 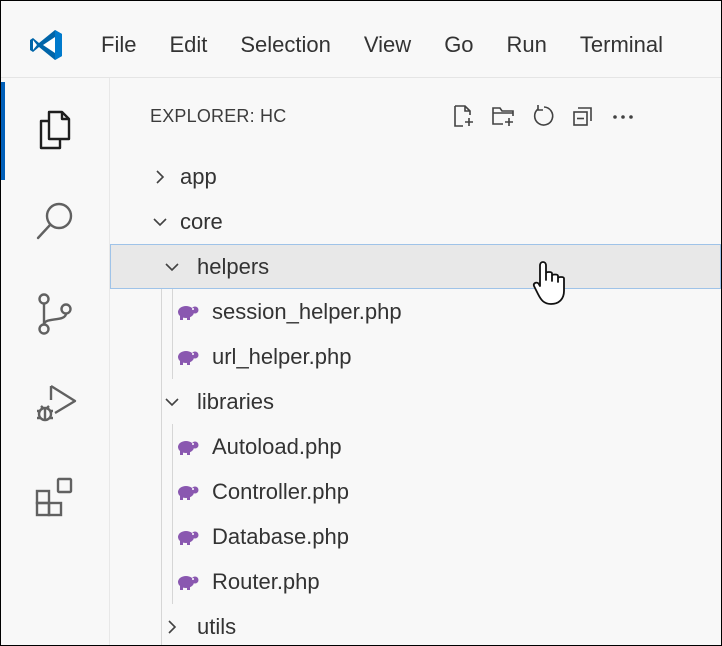 I want to click on tree-folder: helpers, so click(x=415, y=266).